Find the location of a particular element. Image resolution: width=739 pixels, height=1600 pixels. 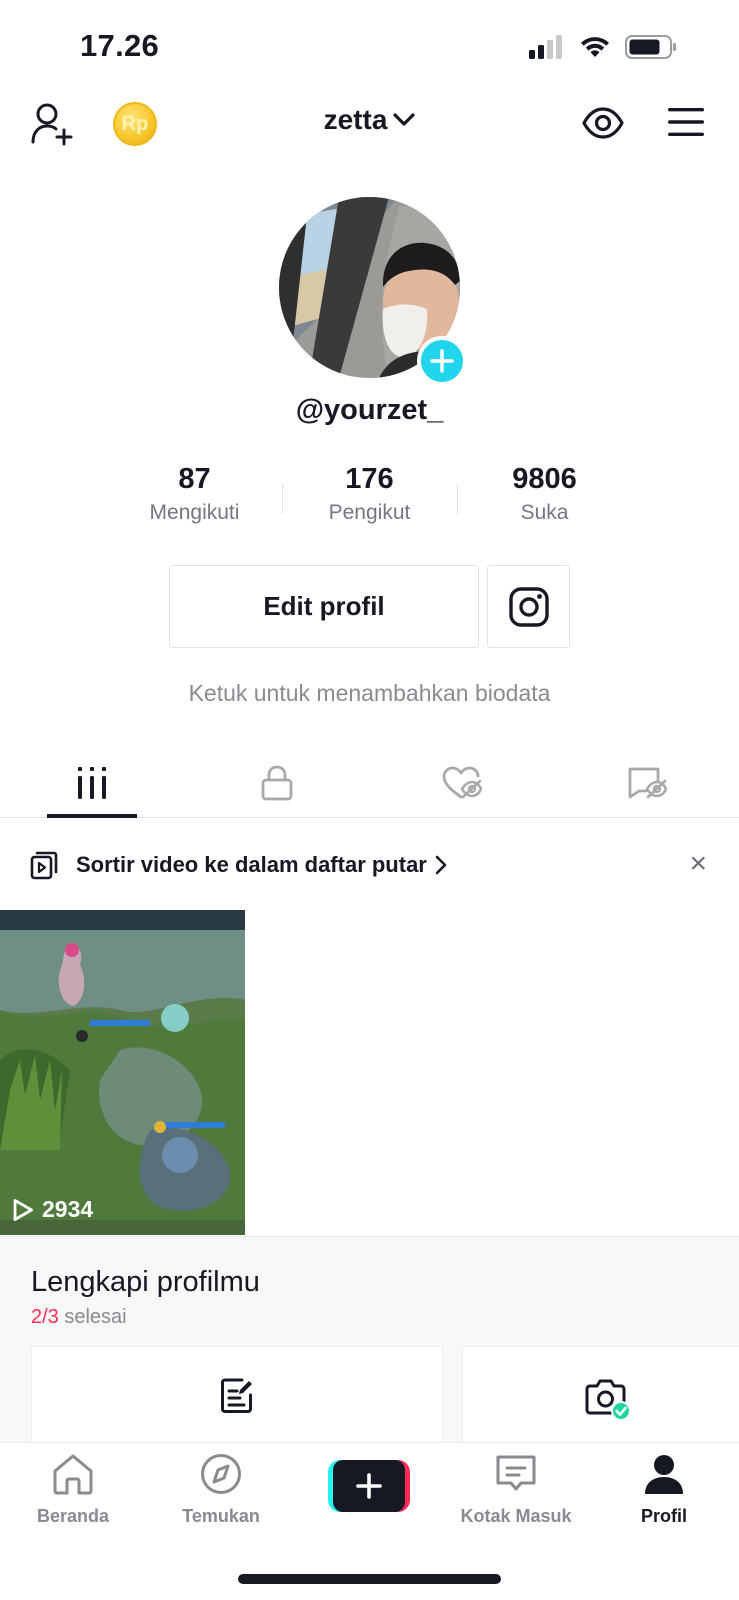

eye-icon is located at coordinates (603, 123).